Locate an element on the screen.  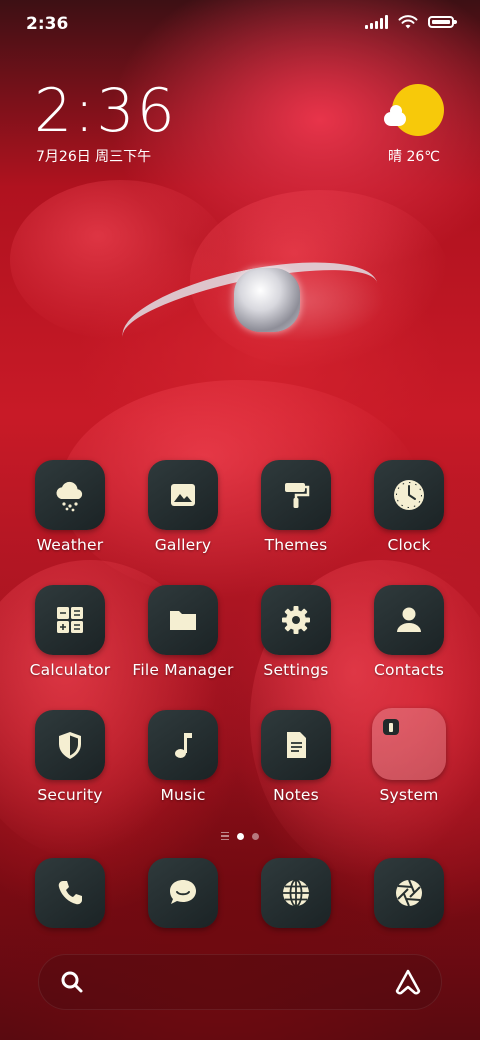
status-time: 2:36 is located at coordinates (47, 24).